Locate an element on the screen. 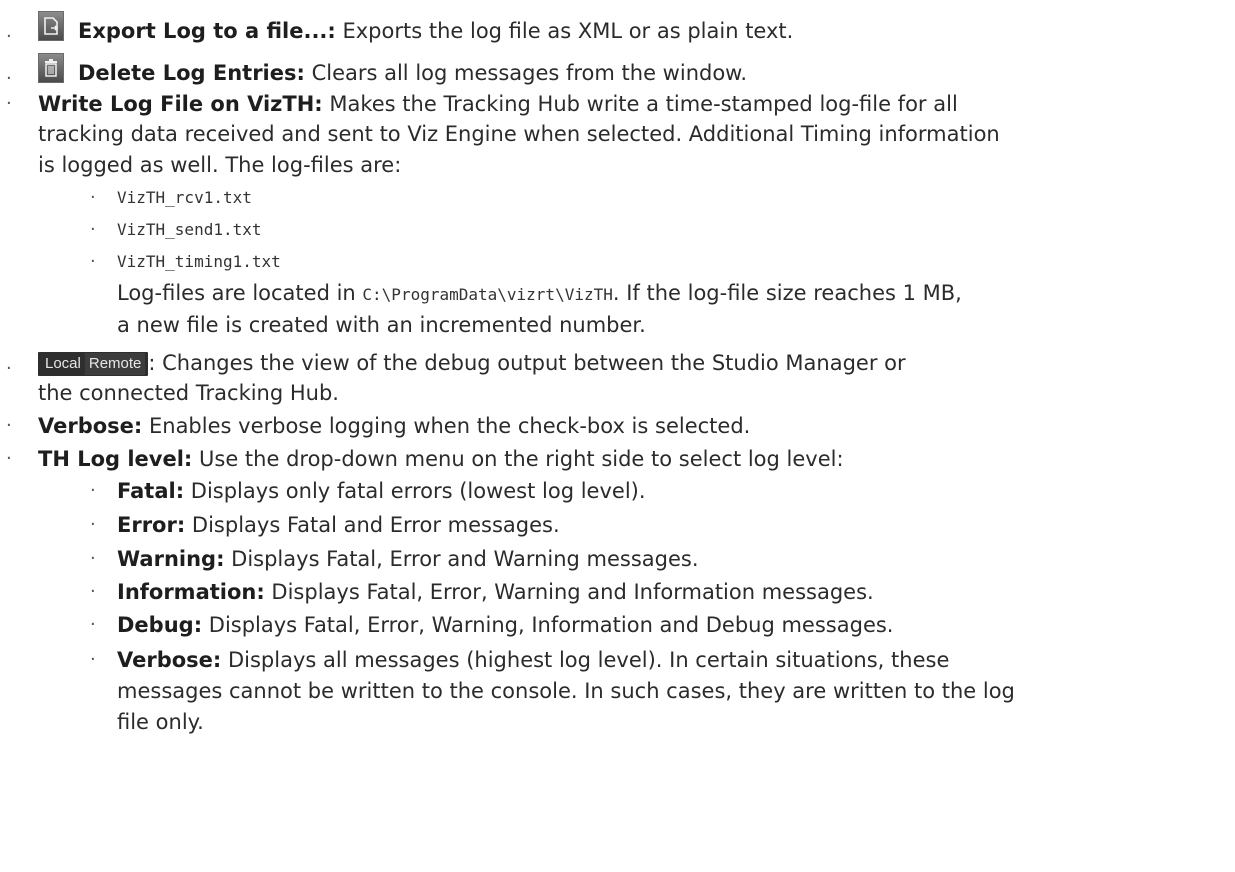  item-term: Verbose: is located at coordinates (90, 426).